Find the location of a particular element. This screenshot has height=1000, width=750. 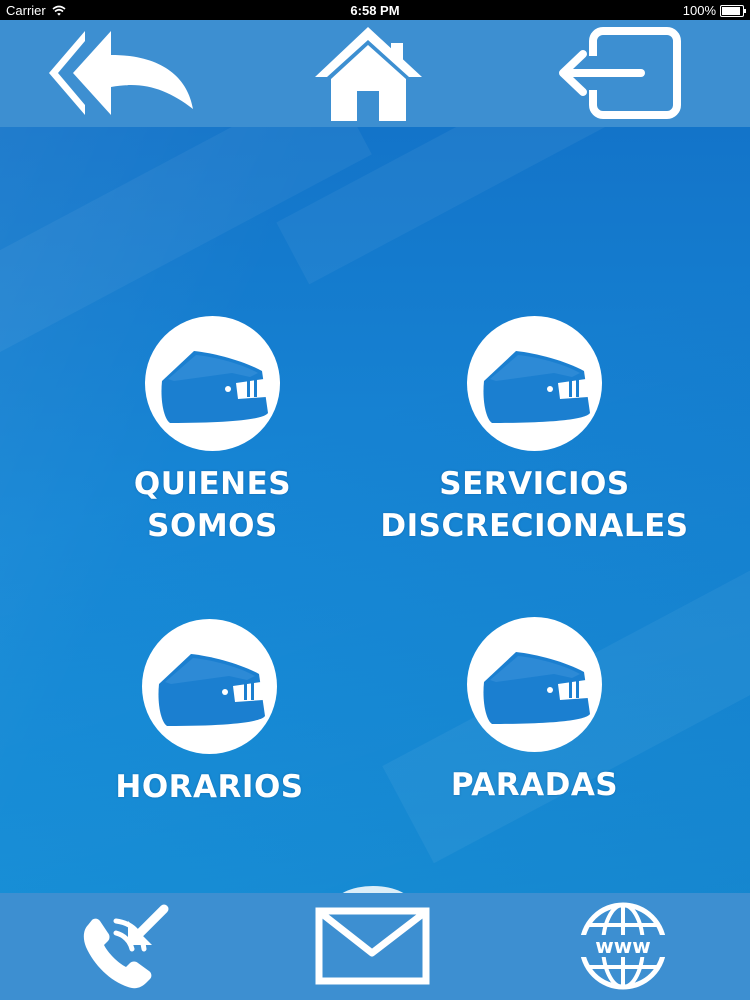

menu-item-servicios-discrecionales: SERVICIOS DISCRECIONALES is located at coordinates (534, 431).